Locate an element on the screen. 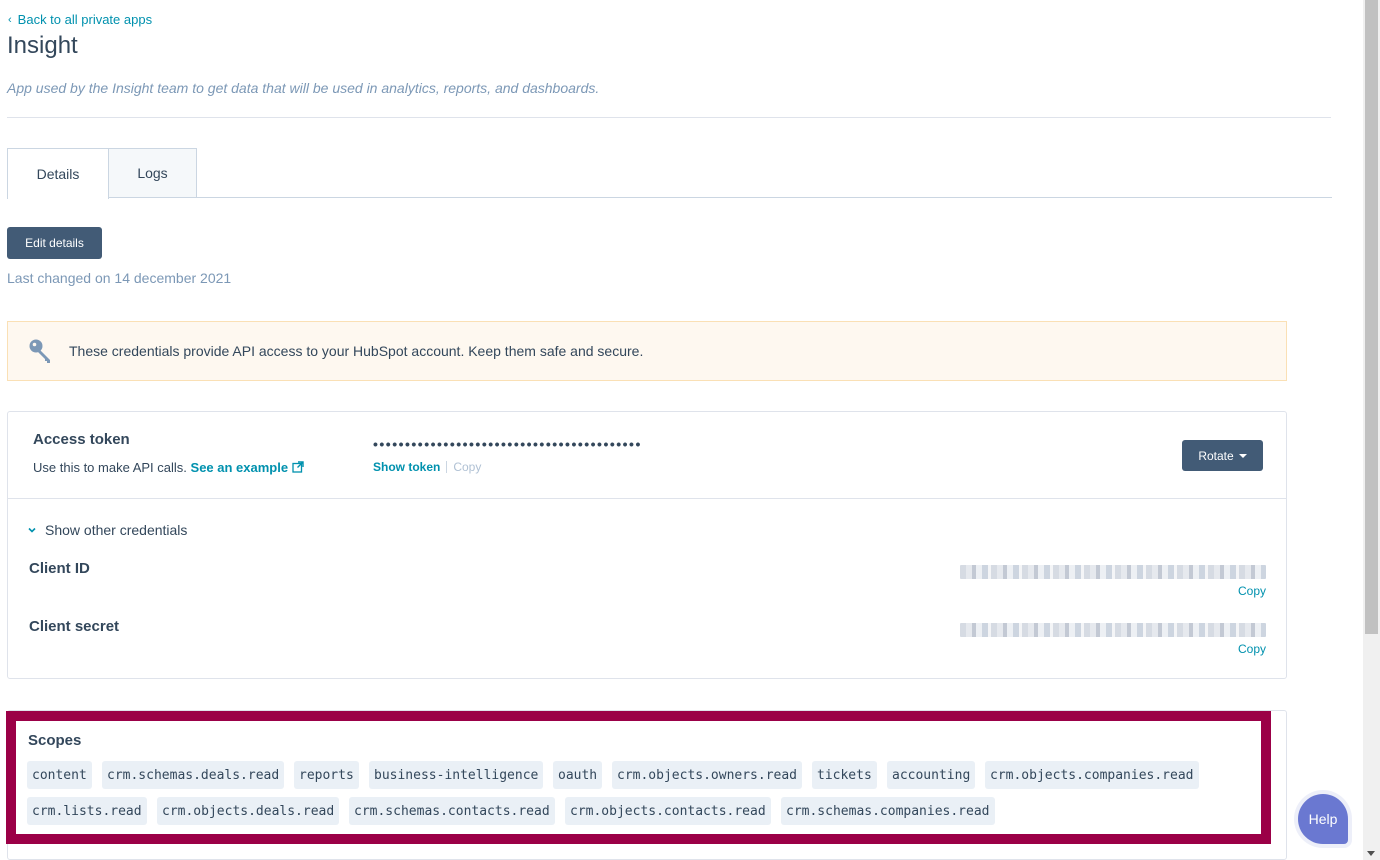  scopes-title: Scopes is located at coordinates (55, 740).